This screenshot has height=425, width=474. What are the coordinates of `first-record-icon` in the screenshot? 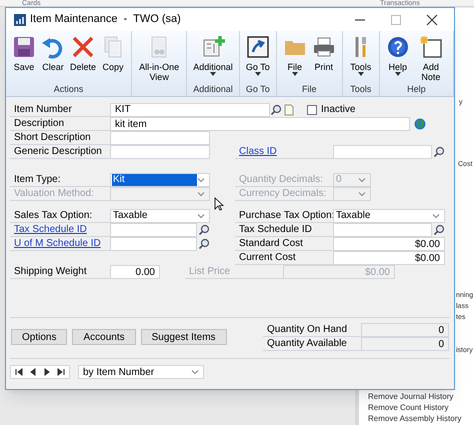 It's located at (19, 372).